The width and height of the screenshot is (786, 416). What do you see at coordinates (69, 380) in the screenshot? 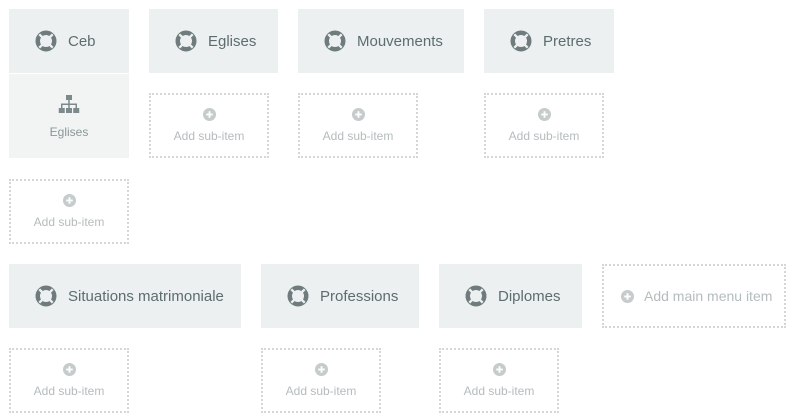
I see `add-sub-item-situations-matrimoniale: Add sub-item` at bounding box center [69, 380].